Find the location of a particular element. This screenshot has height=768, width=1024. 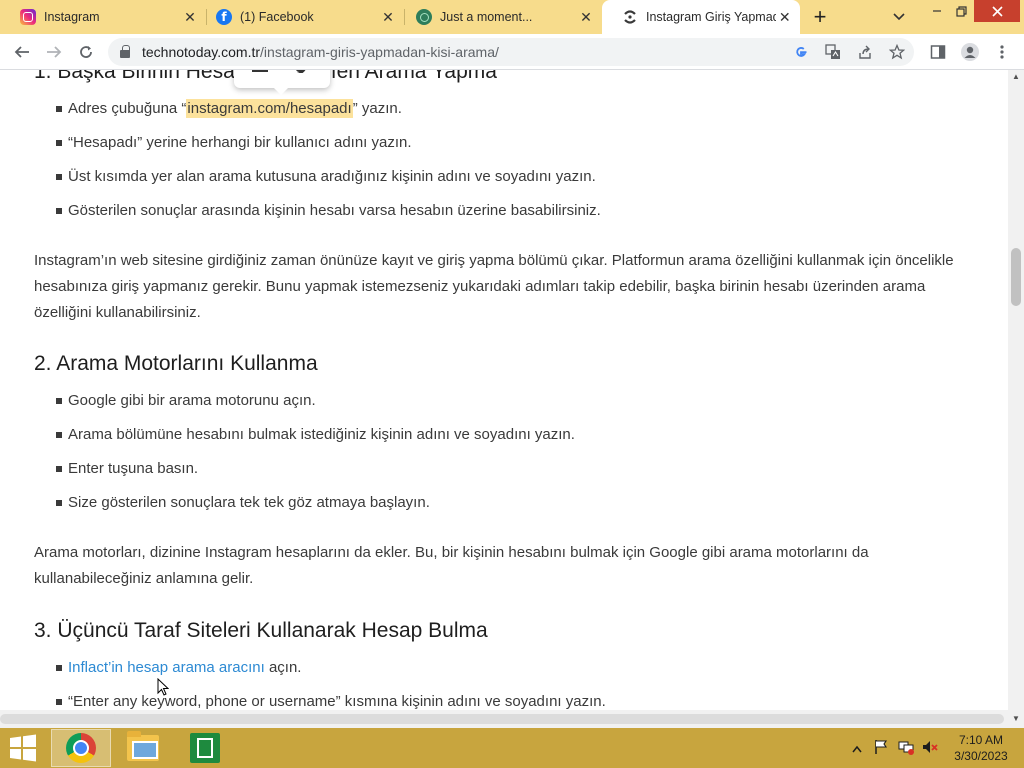

side-panel-button is located at coordinates (938, 52).